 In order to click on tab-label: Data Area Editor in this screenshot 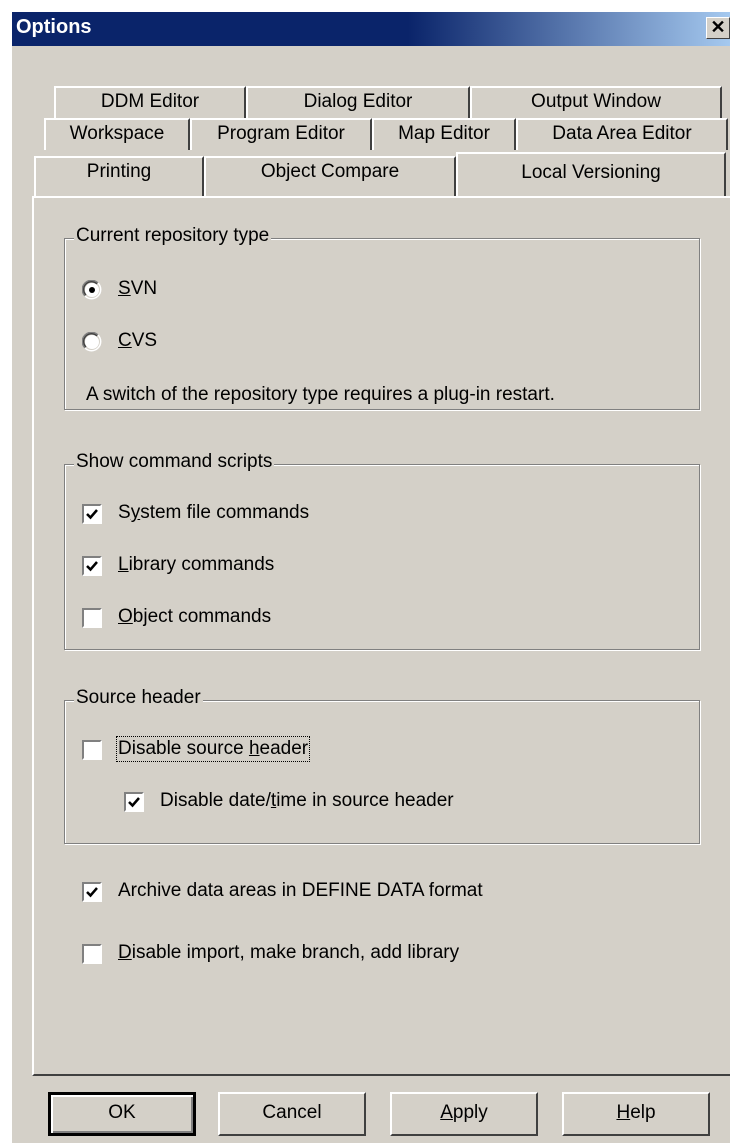, I will do `click(622, 133)`.